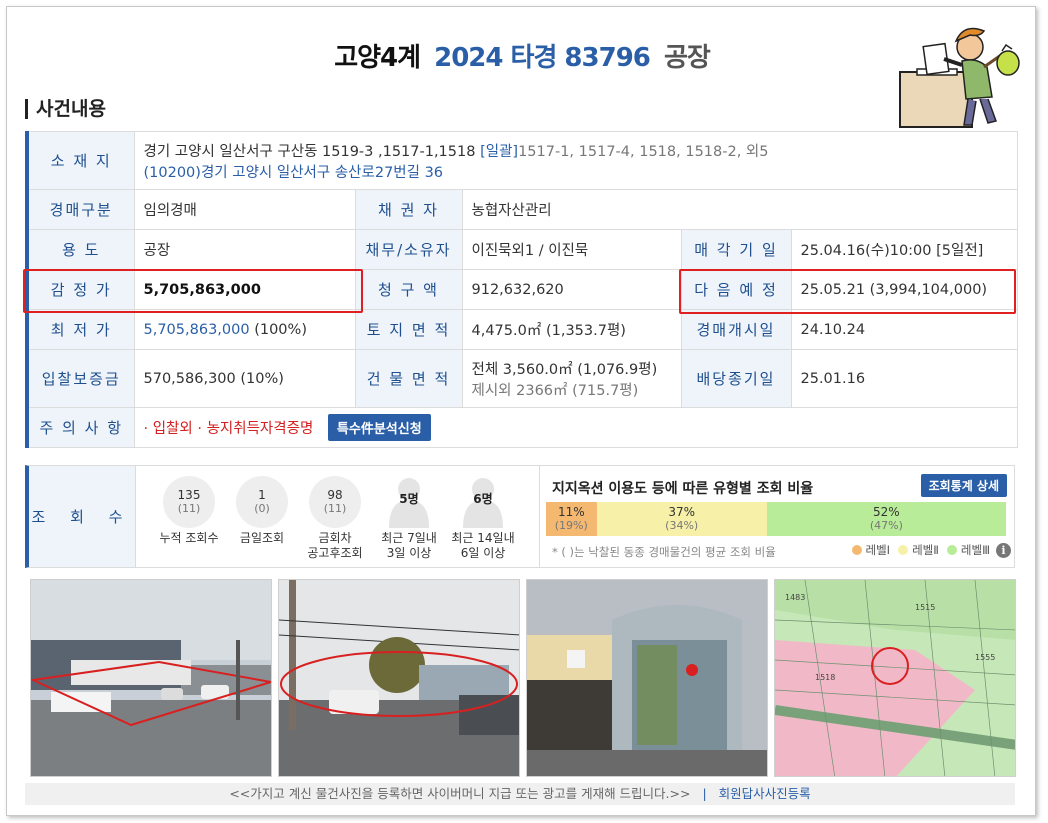 The image size is (1048, 823). What do you see at coordinates (643, 151) in the screenshot?
I see `bulk-lots: 1517-1, 1517-4, 1518, 1518-2, 외5` at bounding box center [643, 151].